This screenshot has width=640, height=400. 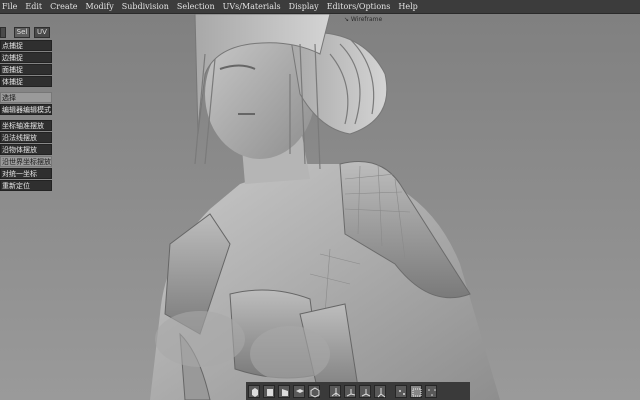 What do you see at coordinates (145, 6) in the screenshot?
I see `menu-subdivision: Subdivision` at bounding box center [145, 6].